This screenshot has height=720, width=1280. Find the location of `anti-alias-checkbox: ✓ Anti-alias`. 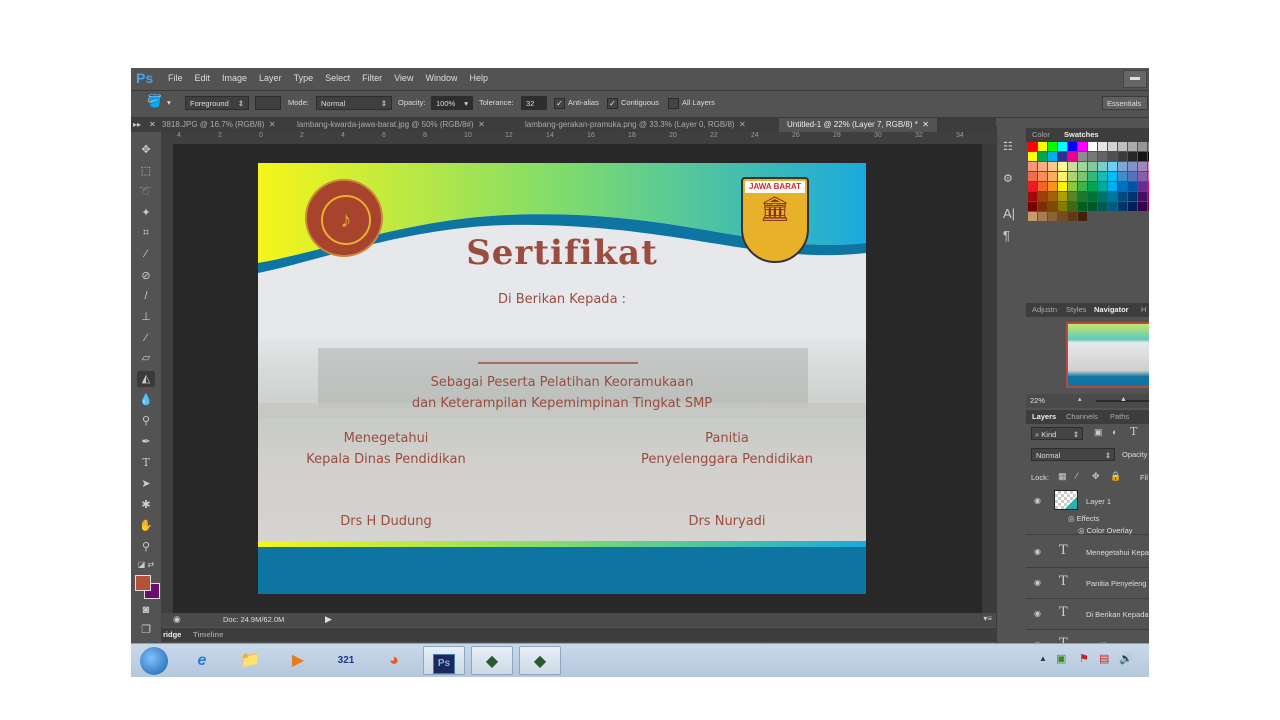

anti-alias-checkbox: ✓ Anti-alias is located at coordinates (576, 103).